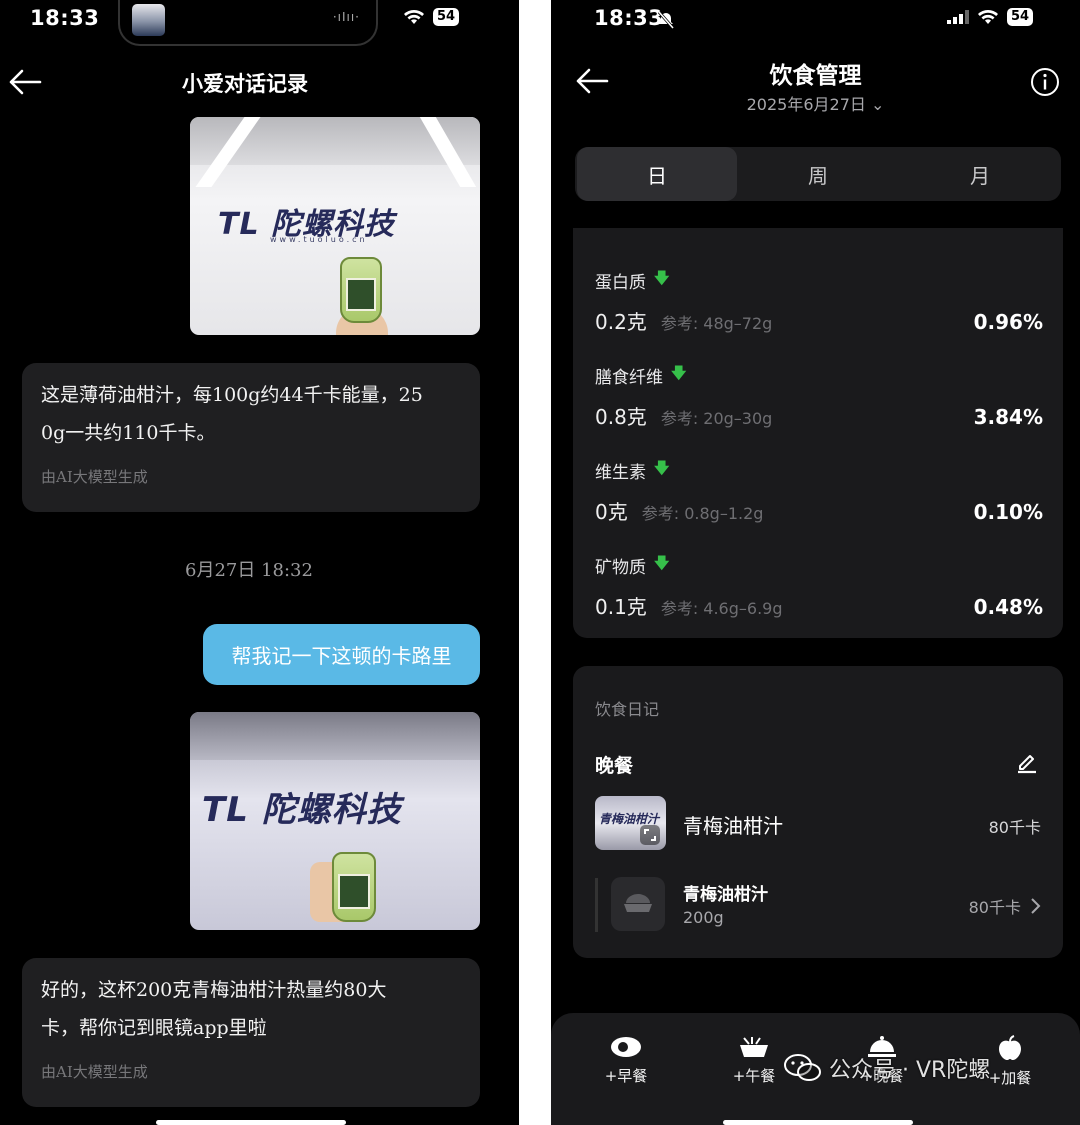 This screenshot has height=1125, width=1080. What do you see at coordinates (154, 1028) in the screenshot?
I see `message-text: 卡，帮你记到眼镜app里啦` at bounding box center [154, 1028].